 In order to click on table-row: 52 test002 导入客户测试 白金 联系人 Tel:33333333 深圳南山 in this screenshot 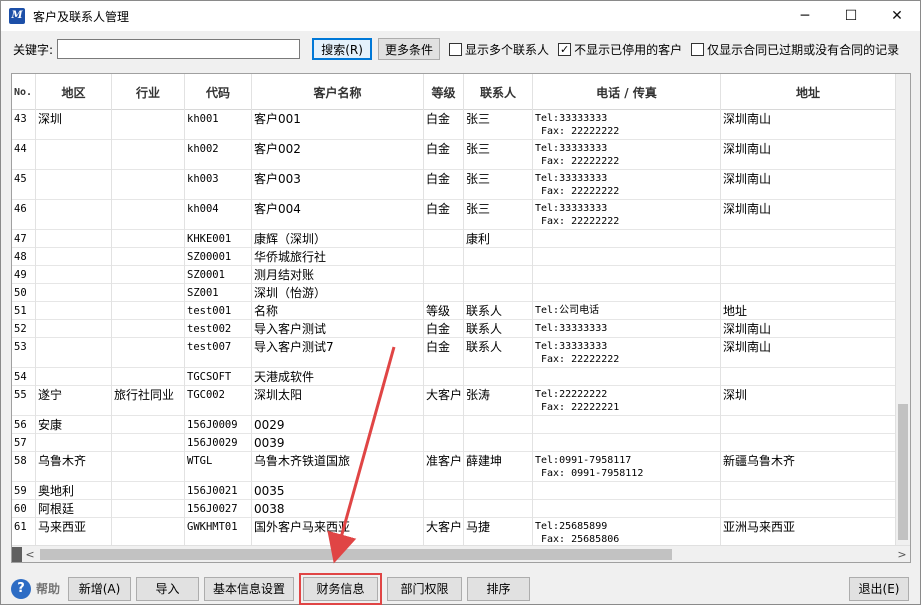, I will do `click(454, 329)`.